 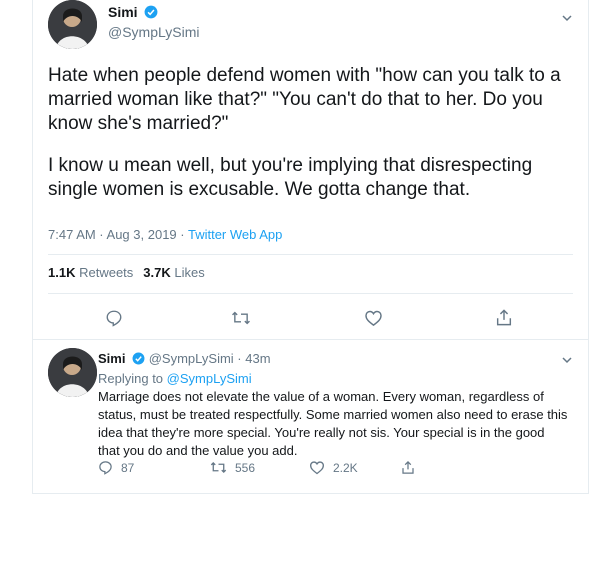 I want to click on tweet-timestamp: 7:47 AM · Aug 3, 2019 ·, so click(x=118, y=234).